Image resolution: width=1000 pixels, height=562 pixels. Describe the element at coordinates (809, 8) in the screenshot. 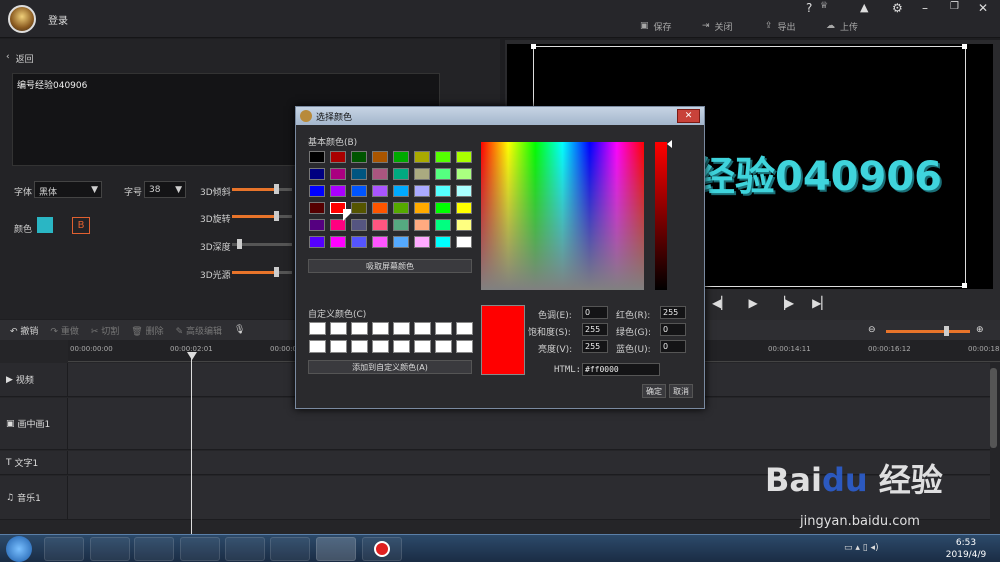

I see `help-icon: ?` at that location.